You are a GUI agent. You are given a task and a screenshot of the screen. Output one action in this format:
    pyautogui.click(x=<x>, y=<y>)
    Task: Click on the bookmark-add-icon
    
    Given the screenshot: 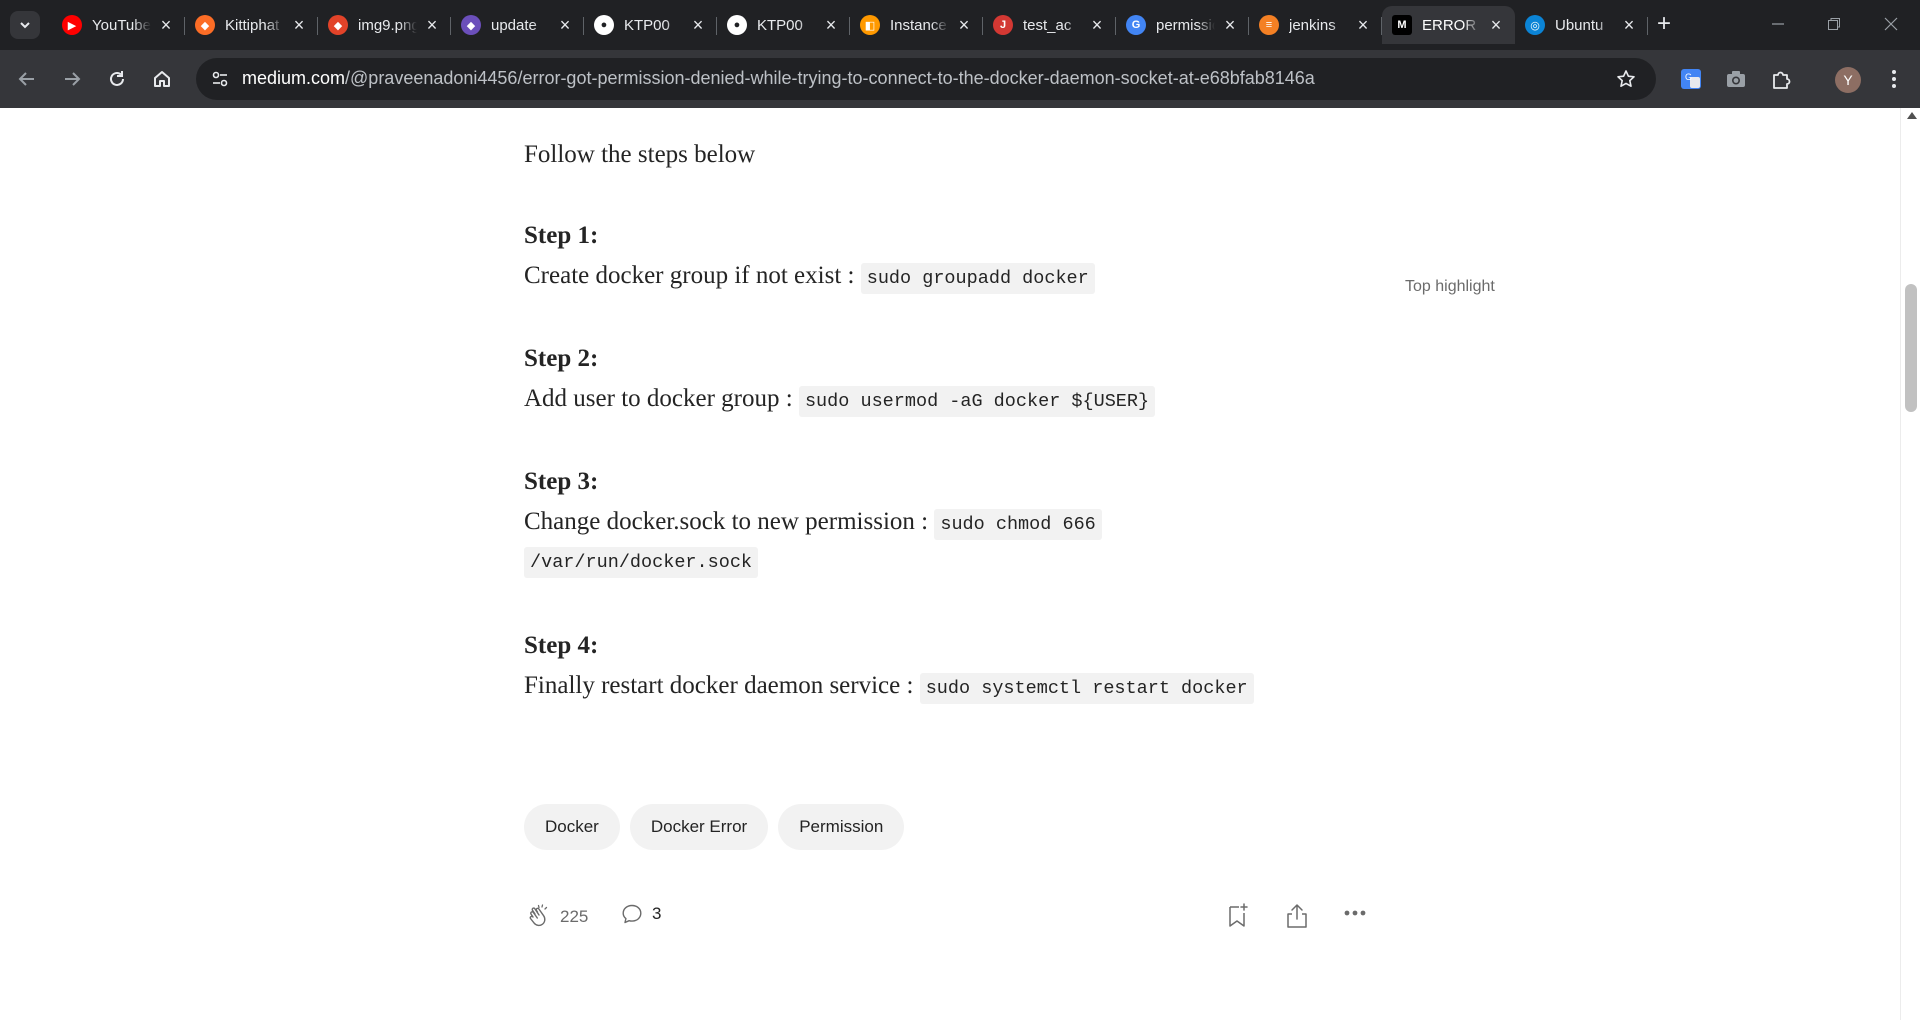 What is the action you would take?
    pyautogui.click(x=1238, y=915)
    